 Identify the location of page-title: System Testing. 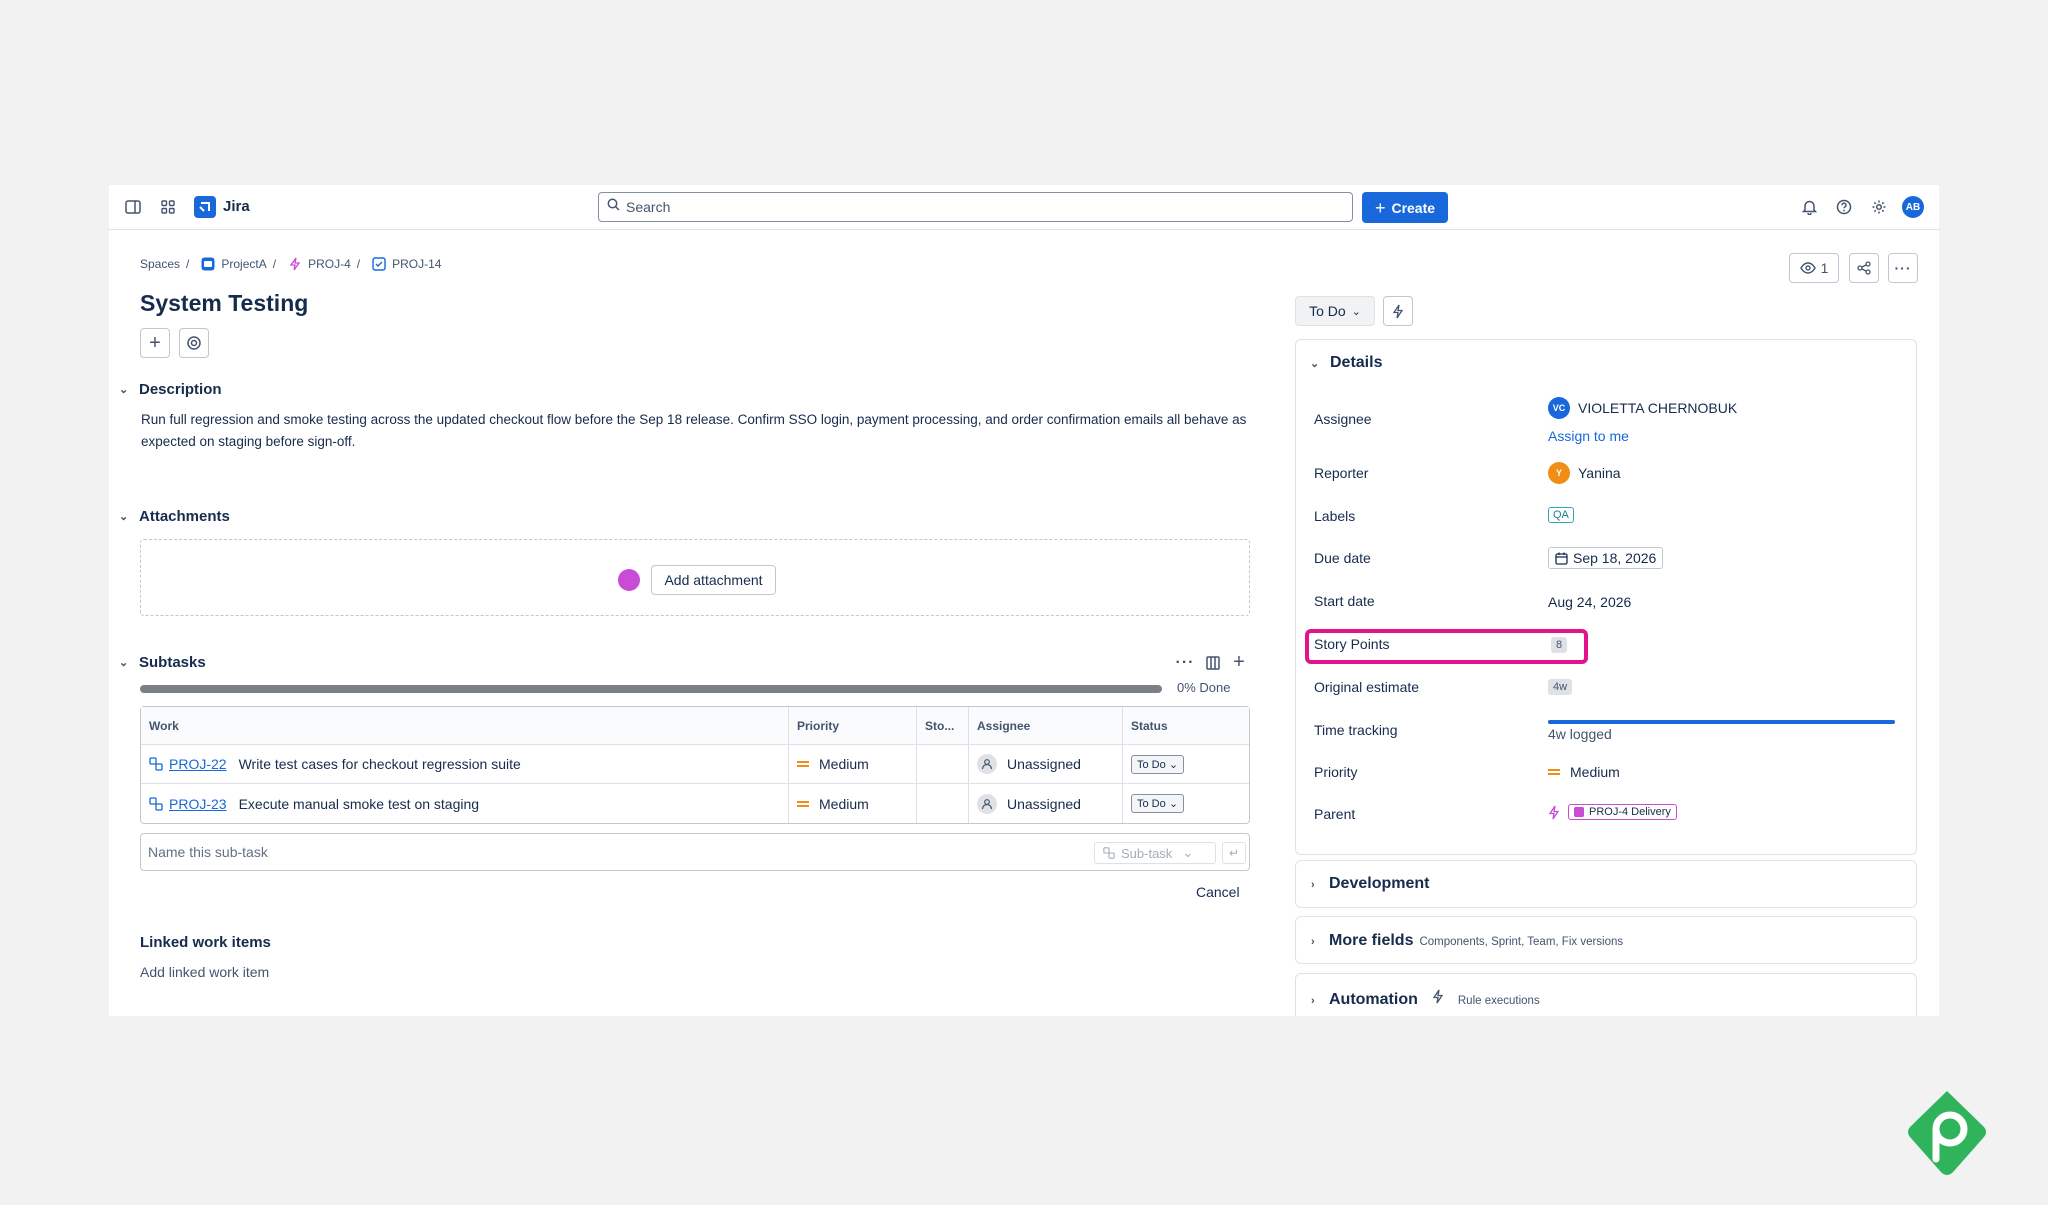
(224, 303).